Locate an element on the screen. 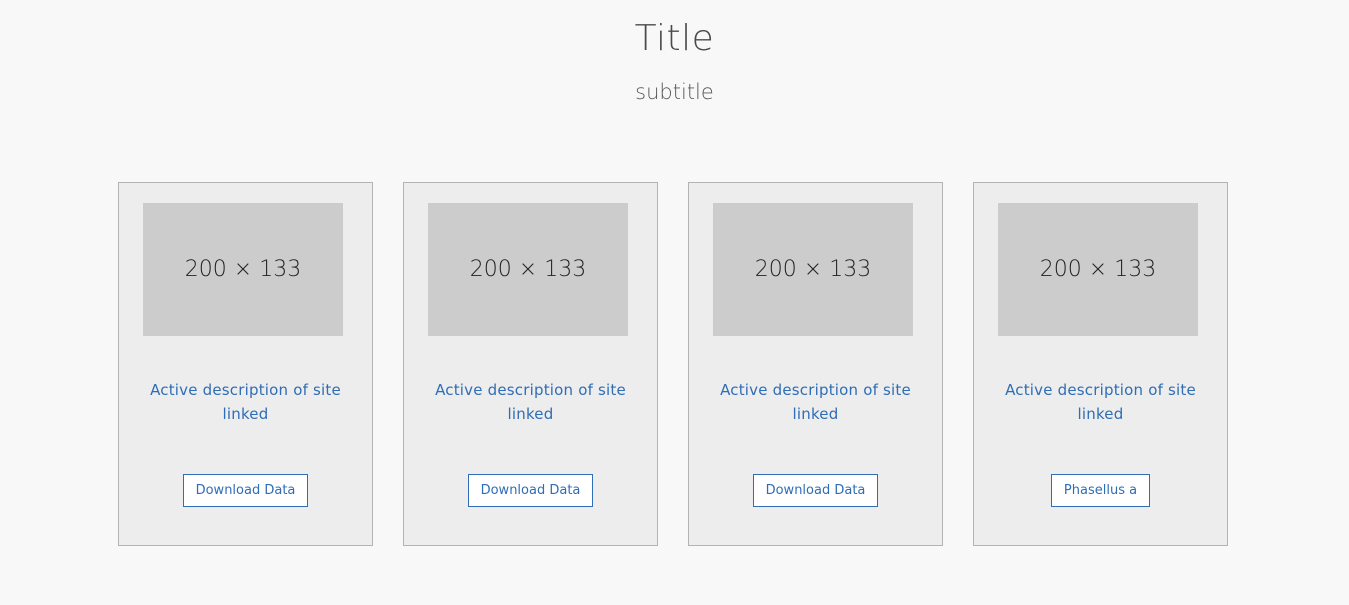 The image size is (1349, 605). page-title: Title is located at coordinates (674, 38).